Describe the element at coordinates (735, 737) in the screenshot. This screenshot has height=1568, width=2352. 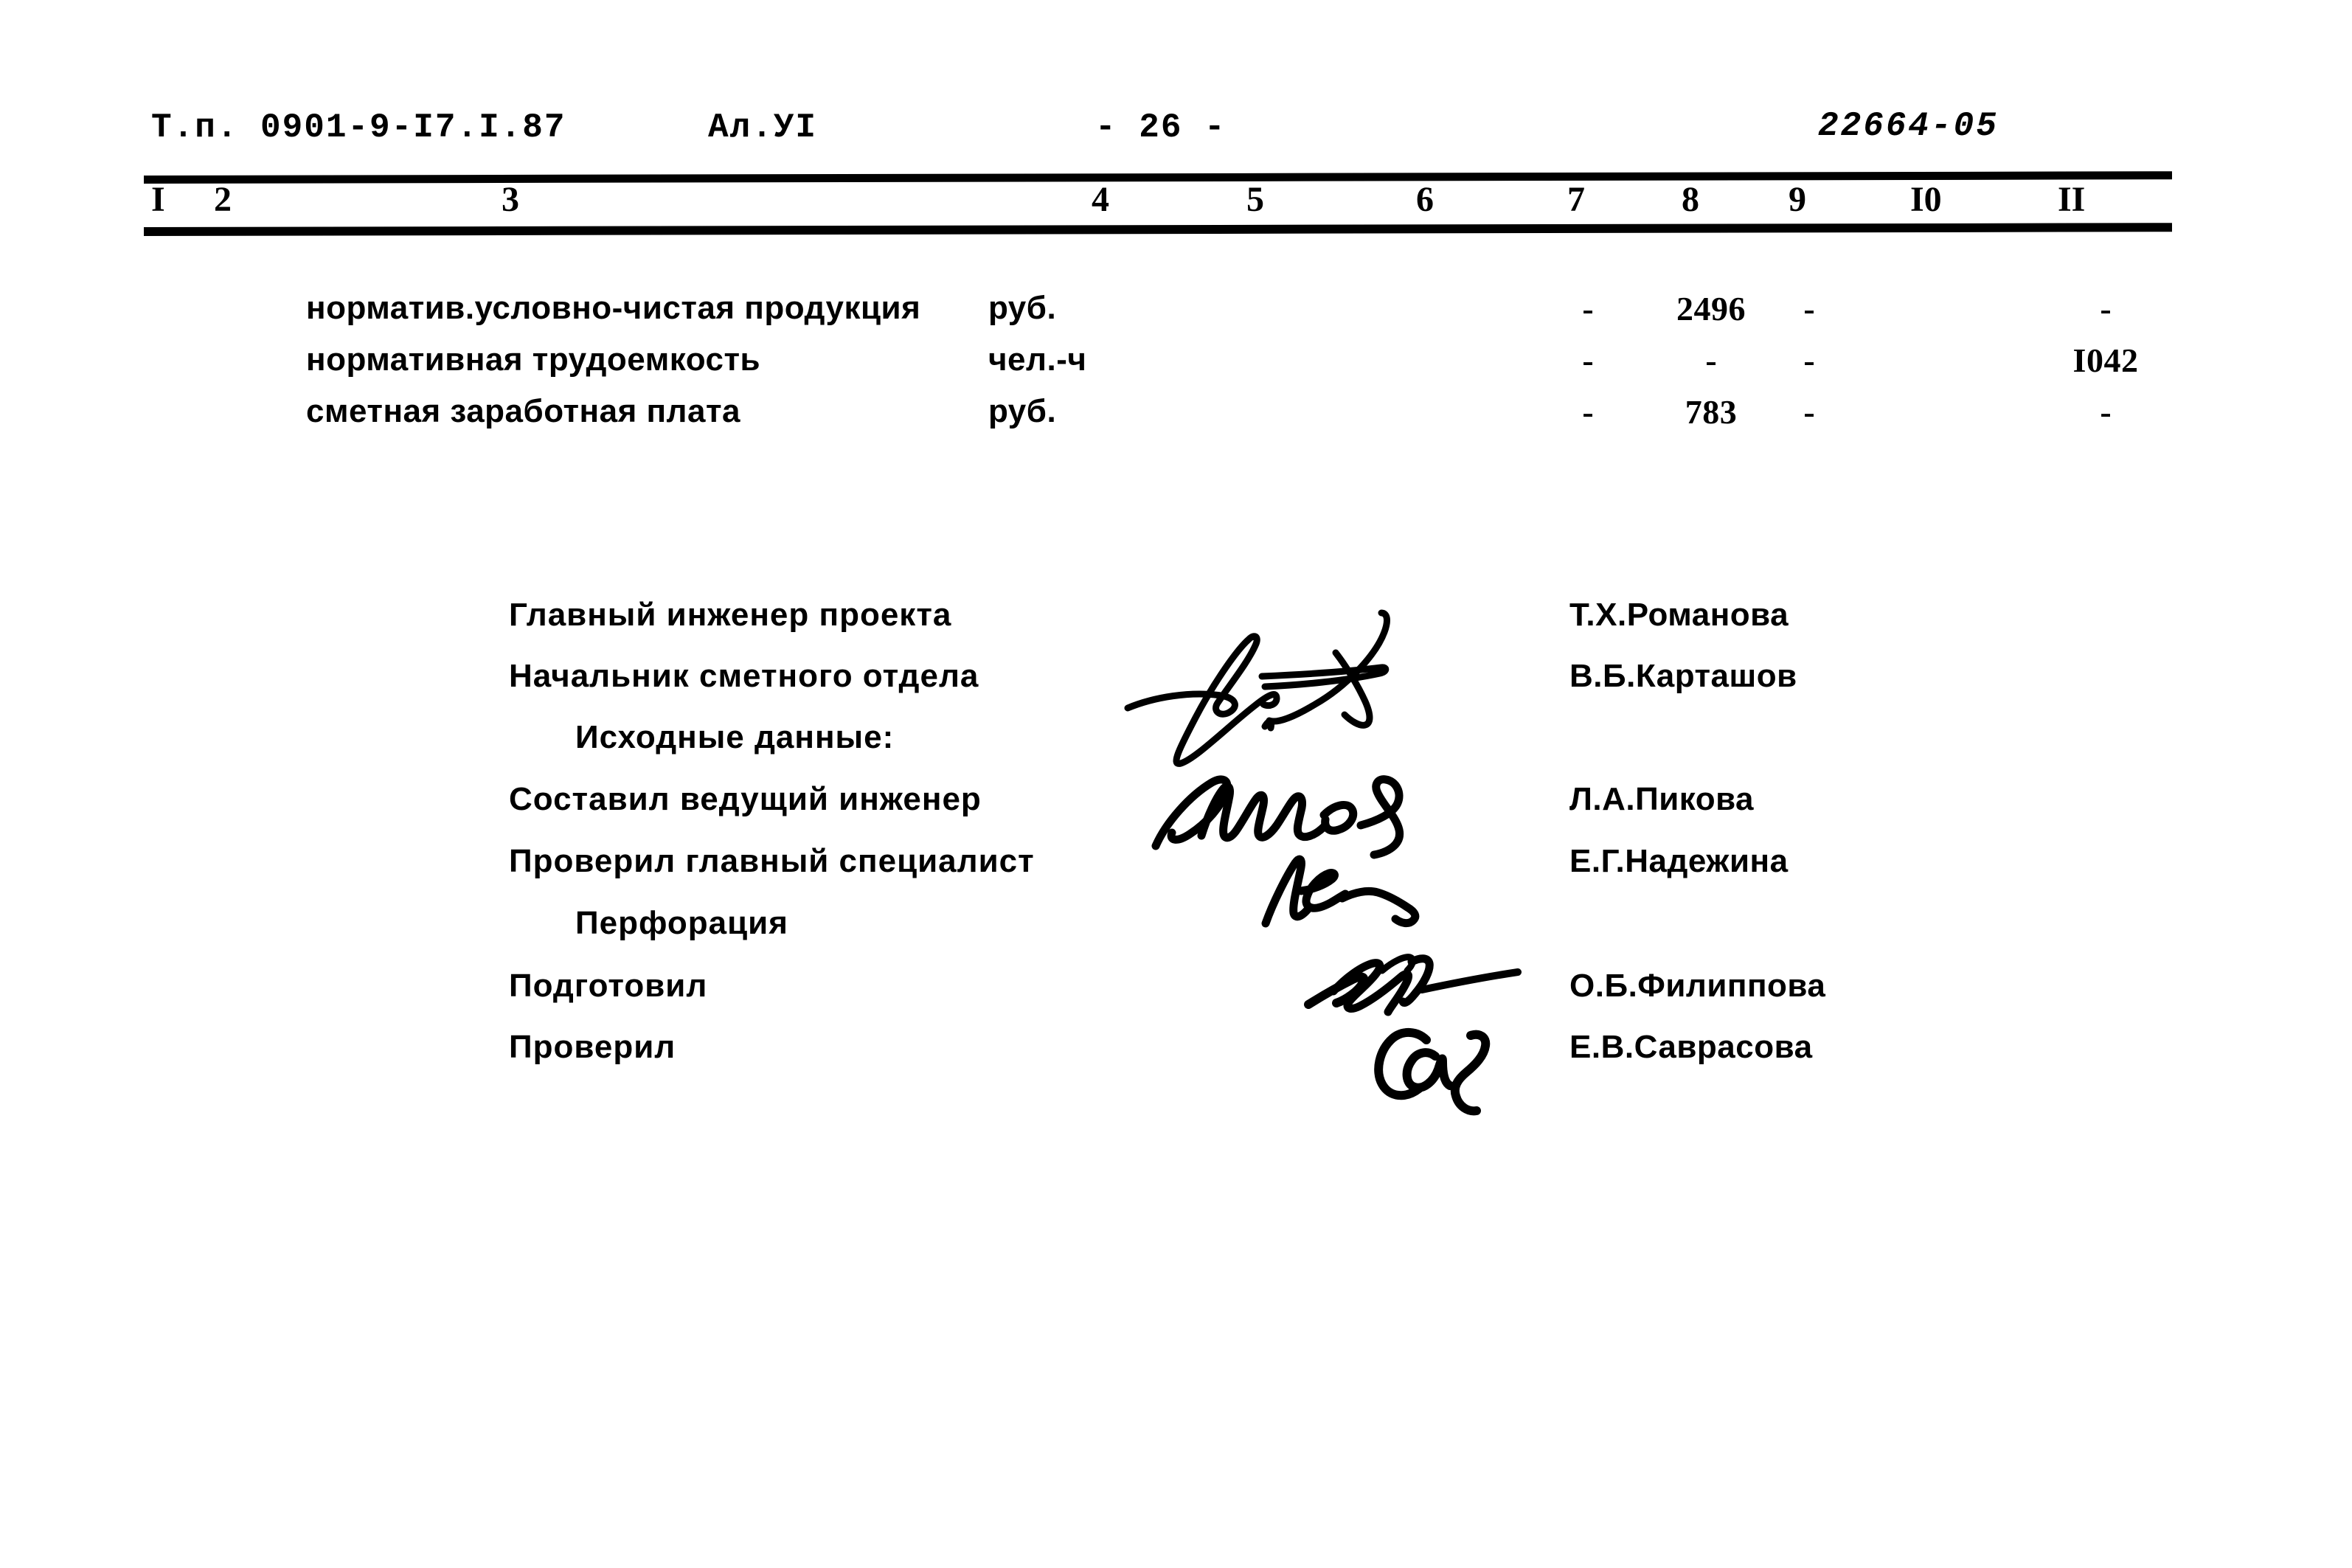
I see `section-heading-source-data: Исходные данные:` at that location.